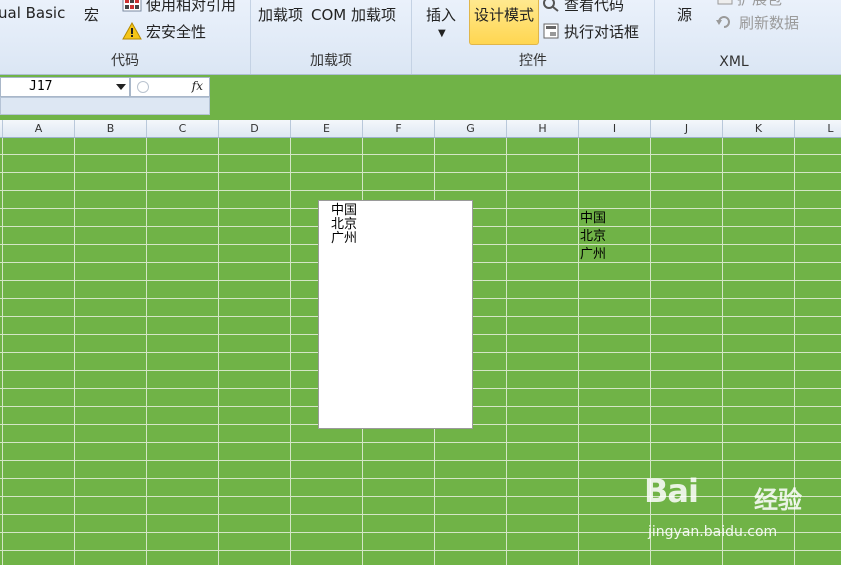 Image resolution: width=841 pixels, height=565 pixels. I want to click on watermark-url: jingyan.baidu.com, so click(713, 532).